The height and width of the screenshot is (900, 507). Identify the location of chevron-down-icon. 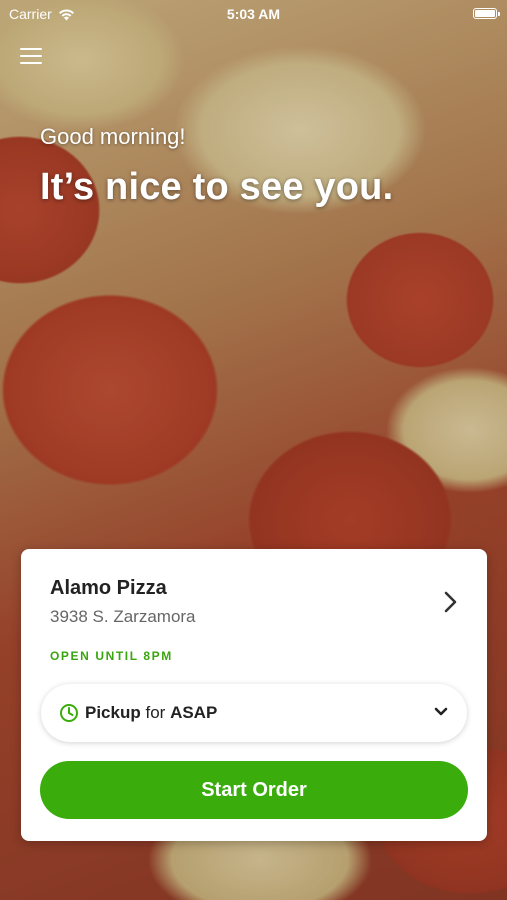
(441, 711).